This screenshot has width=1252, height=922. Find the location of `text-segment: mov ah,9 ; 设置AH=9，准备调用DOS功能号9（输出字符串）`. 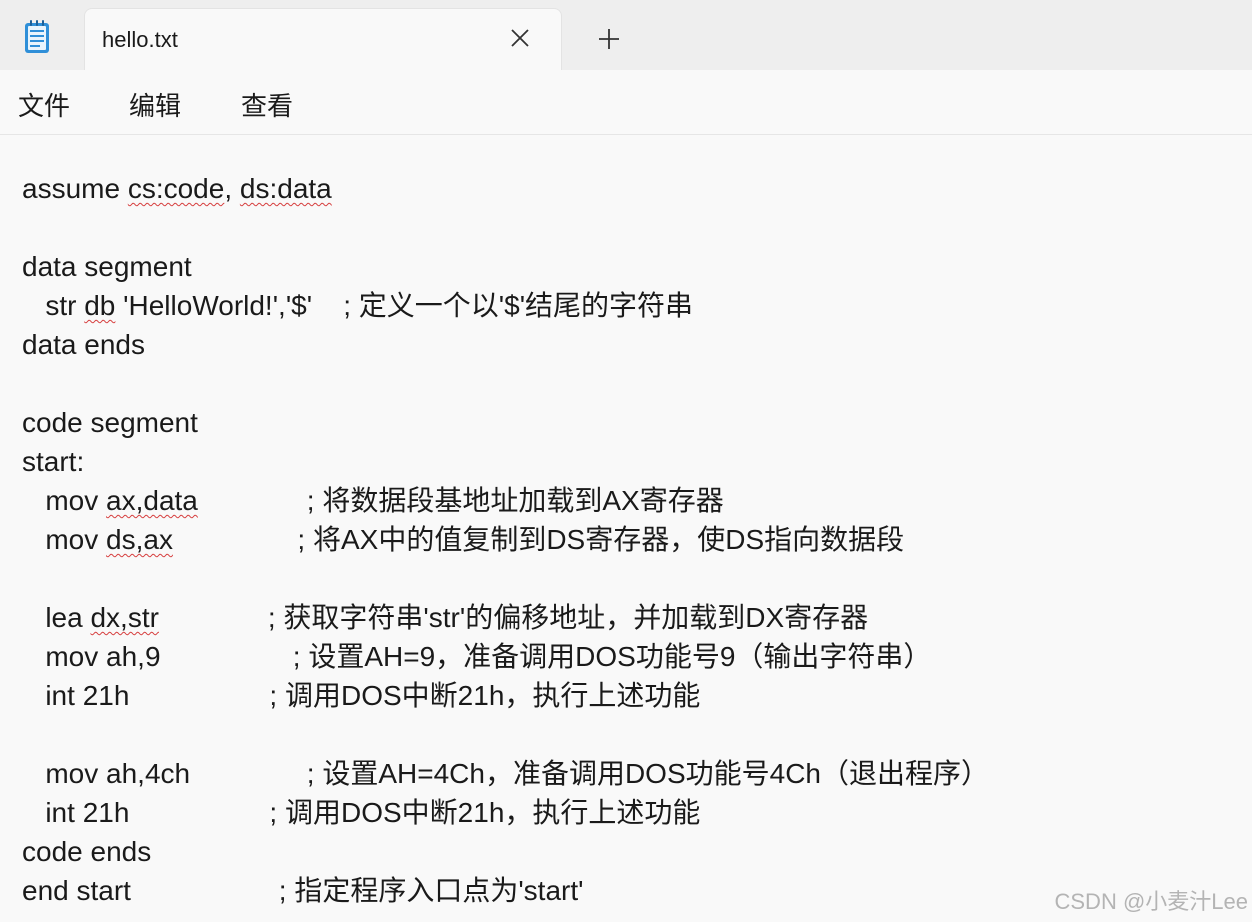

text-segment: mov ah,9 ; 设置AH=9，准备调用DOS功能号9（输出字符串） is located at coordinates (477, 656).